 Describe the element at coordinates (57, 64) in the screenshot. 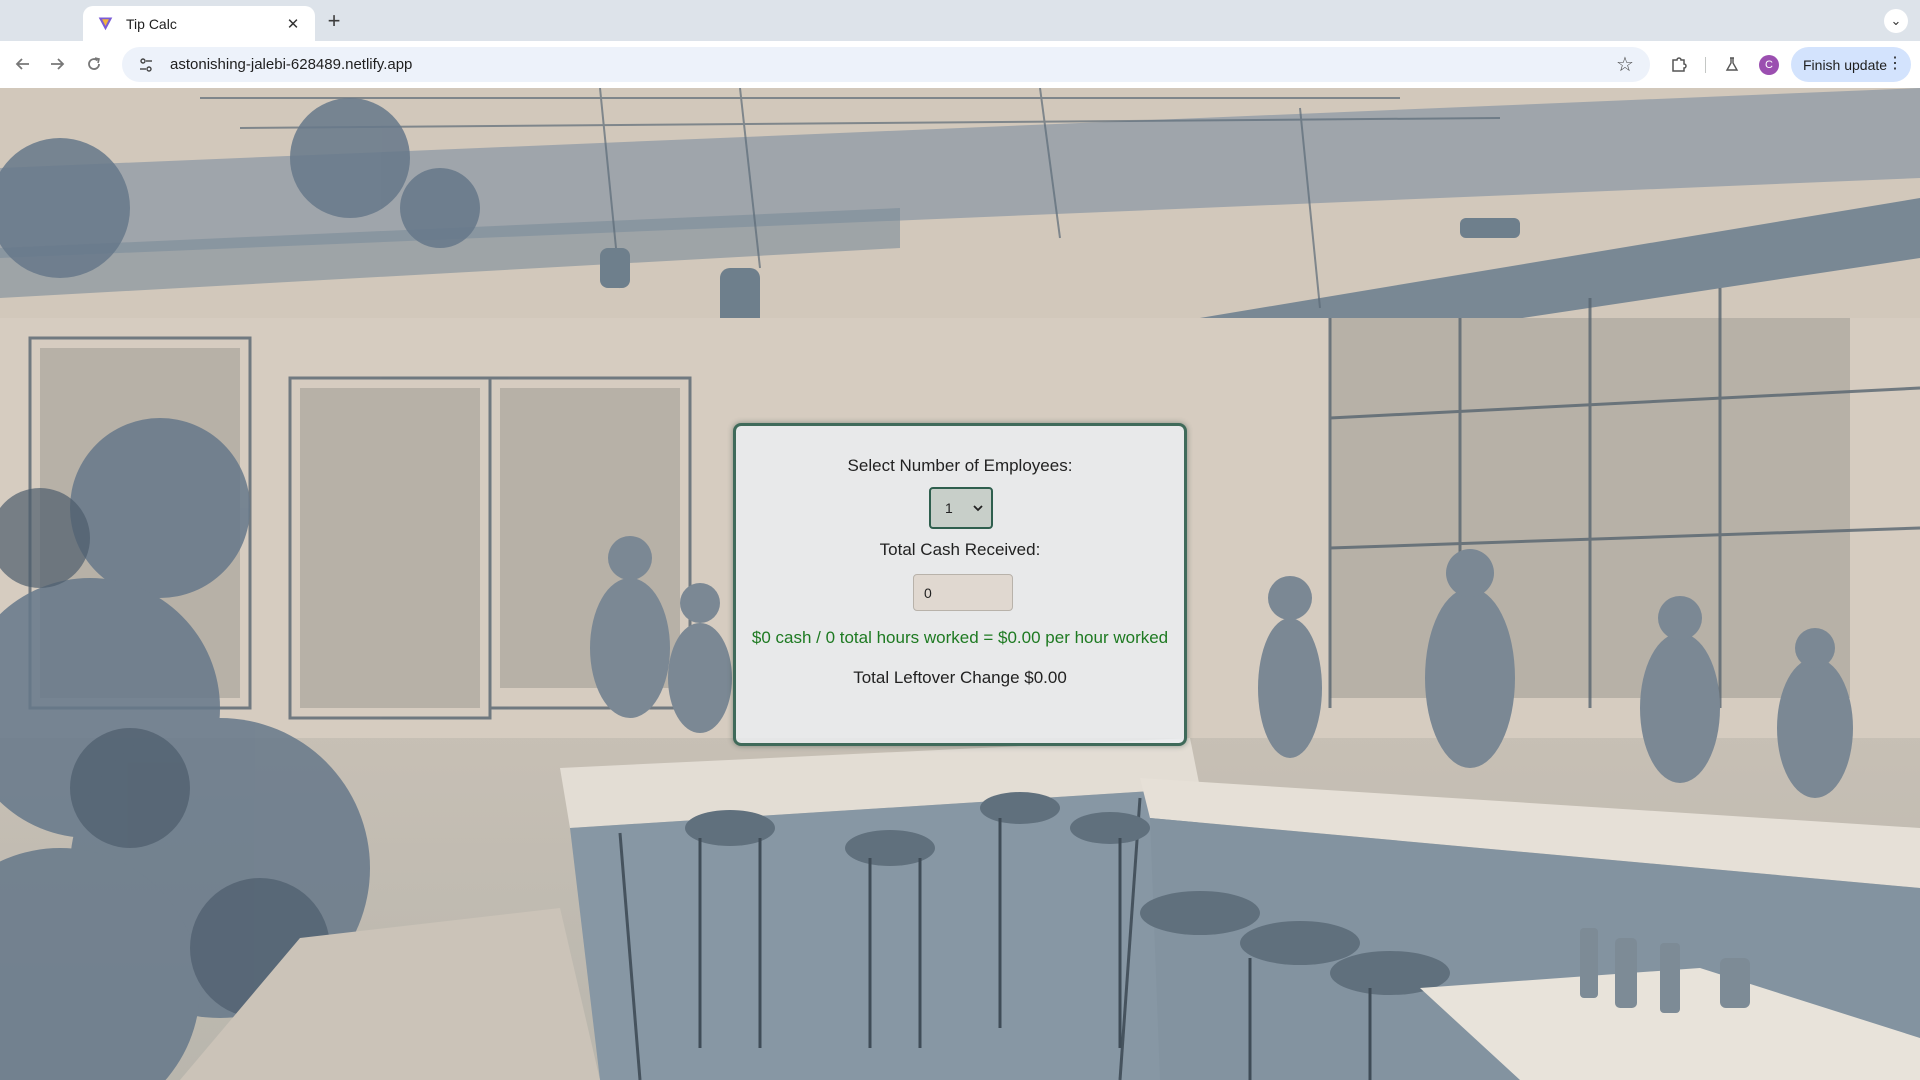

I see `forward-arrow-icon` at that location.